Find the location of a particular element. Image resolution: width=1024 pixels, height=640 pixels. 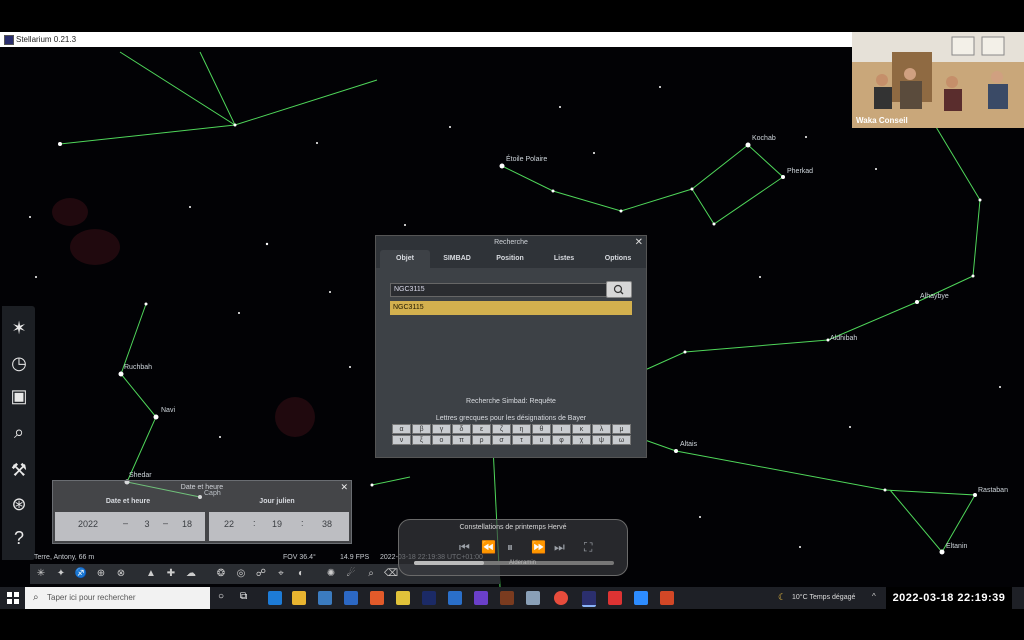

greek-letter-key: ο is located at coordinates (441, 440).